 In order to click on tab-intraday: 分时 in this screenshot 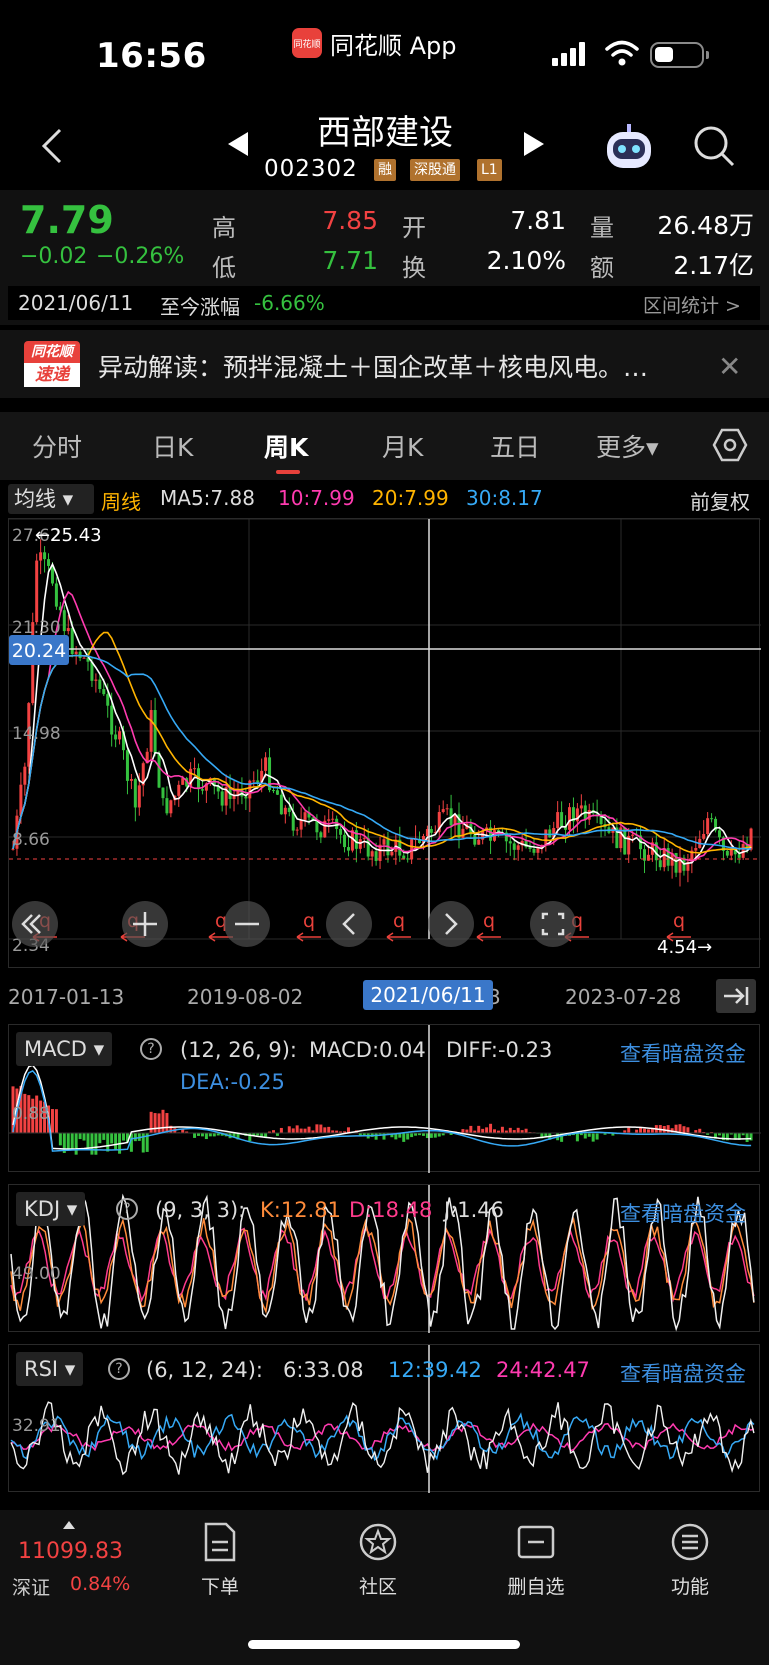, I will do `click(57, 446)`.